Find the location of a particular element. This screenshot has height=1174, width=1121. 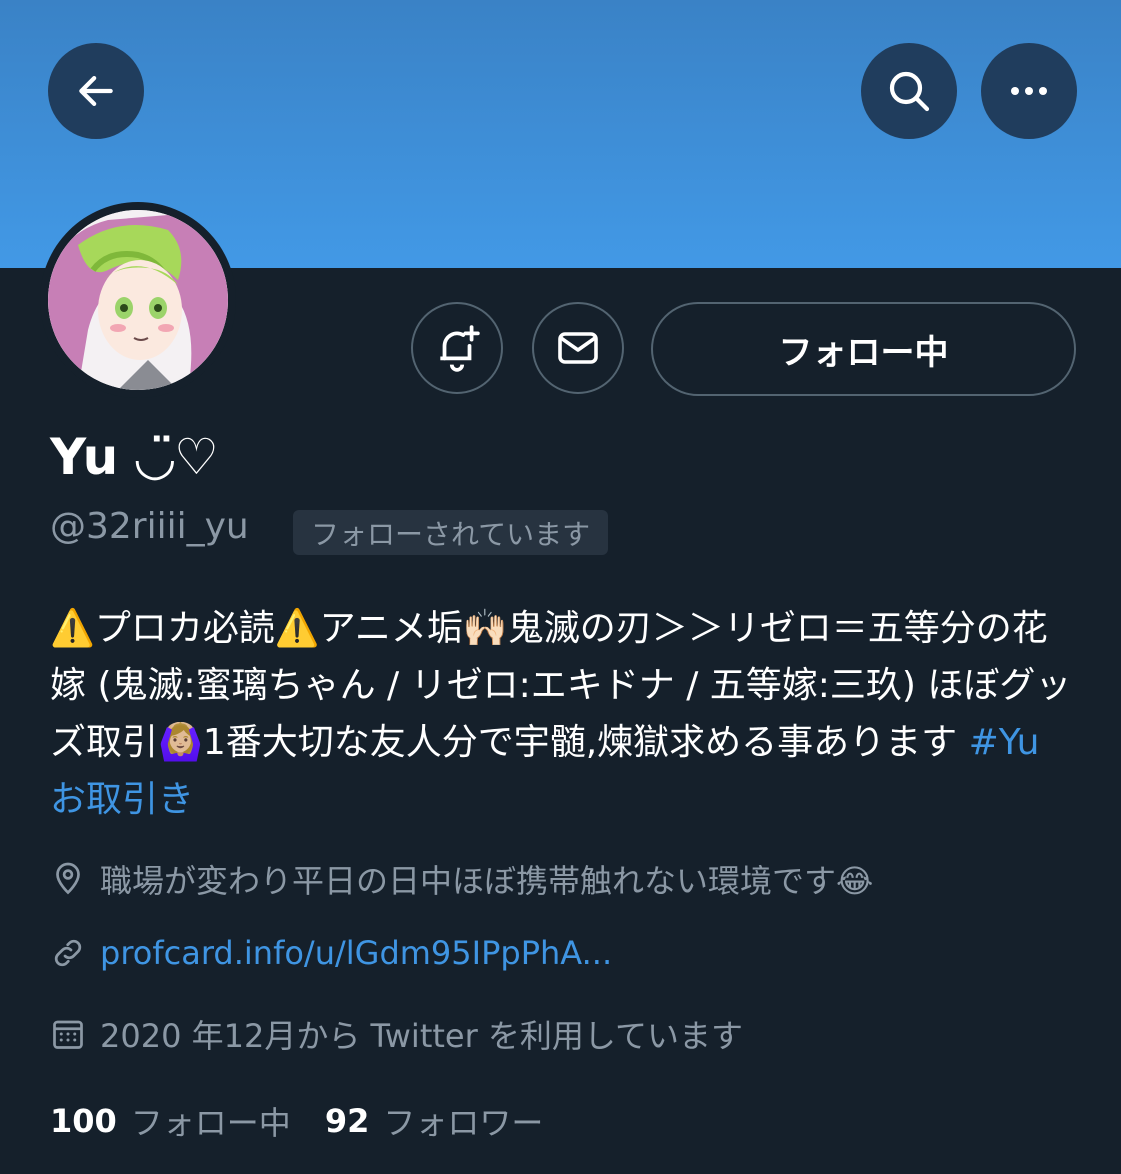

arrow-left-icon is located at coordinates (96, 91).